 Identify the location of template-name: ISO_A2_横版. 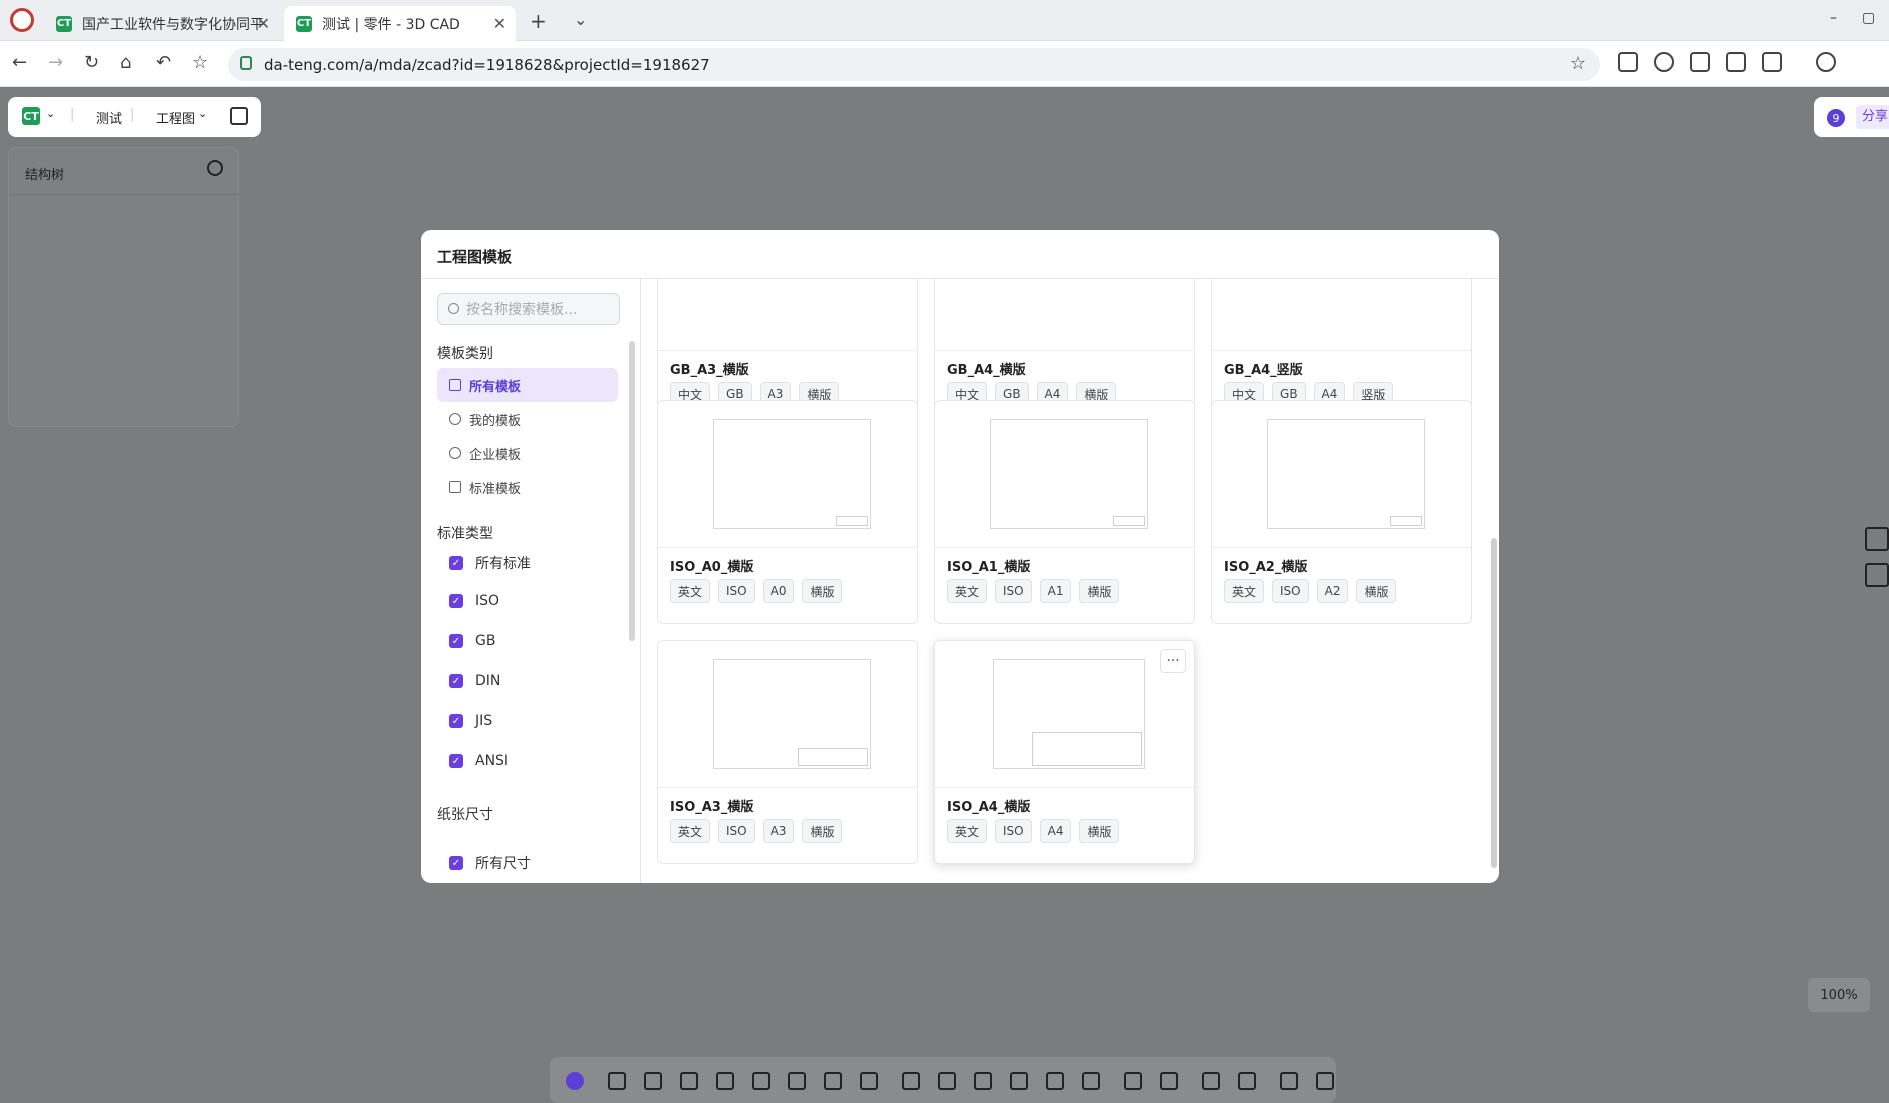
(1266, 567).